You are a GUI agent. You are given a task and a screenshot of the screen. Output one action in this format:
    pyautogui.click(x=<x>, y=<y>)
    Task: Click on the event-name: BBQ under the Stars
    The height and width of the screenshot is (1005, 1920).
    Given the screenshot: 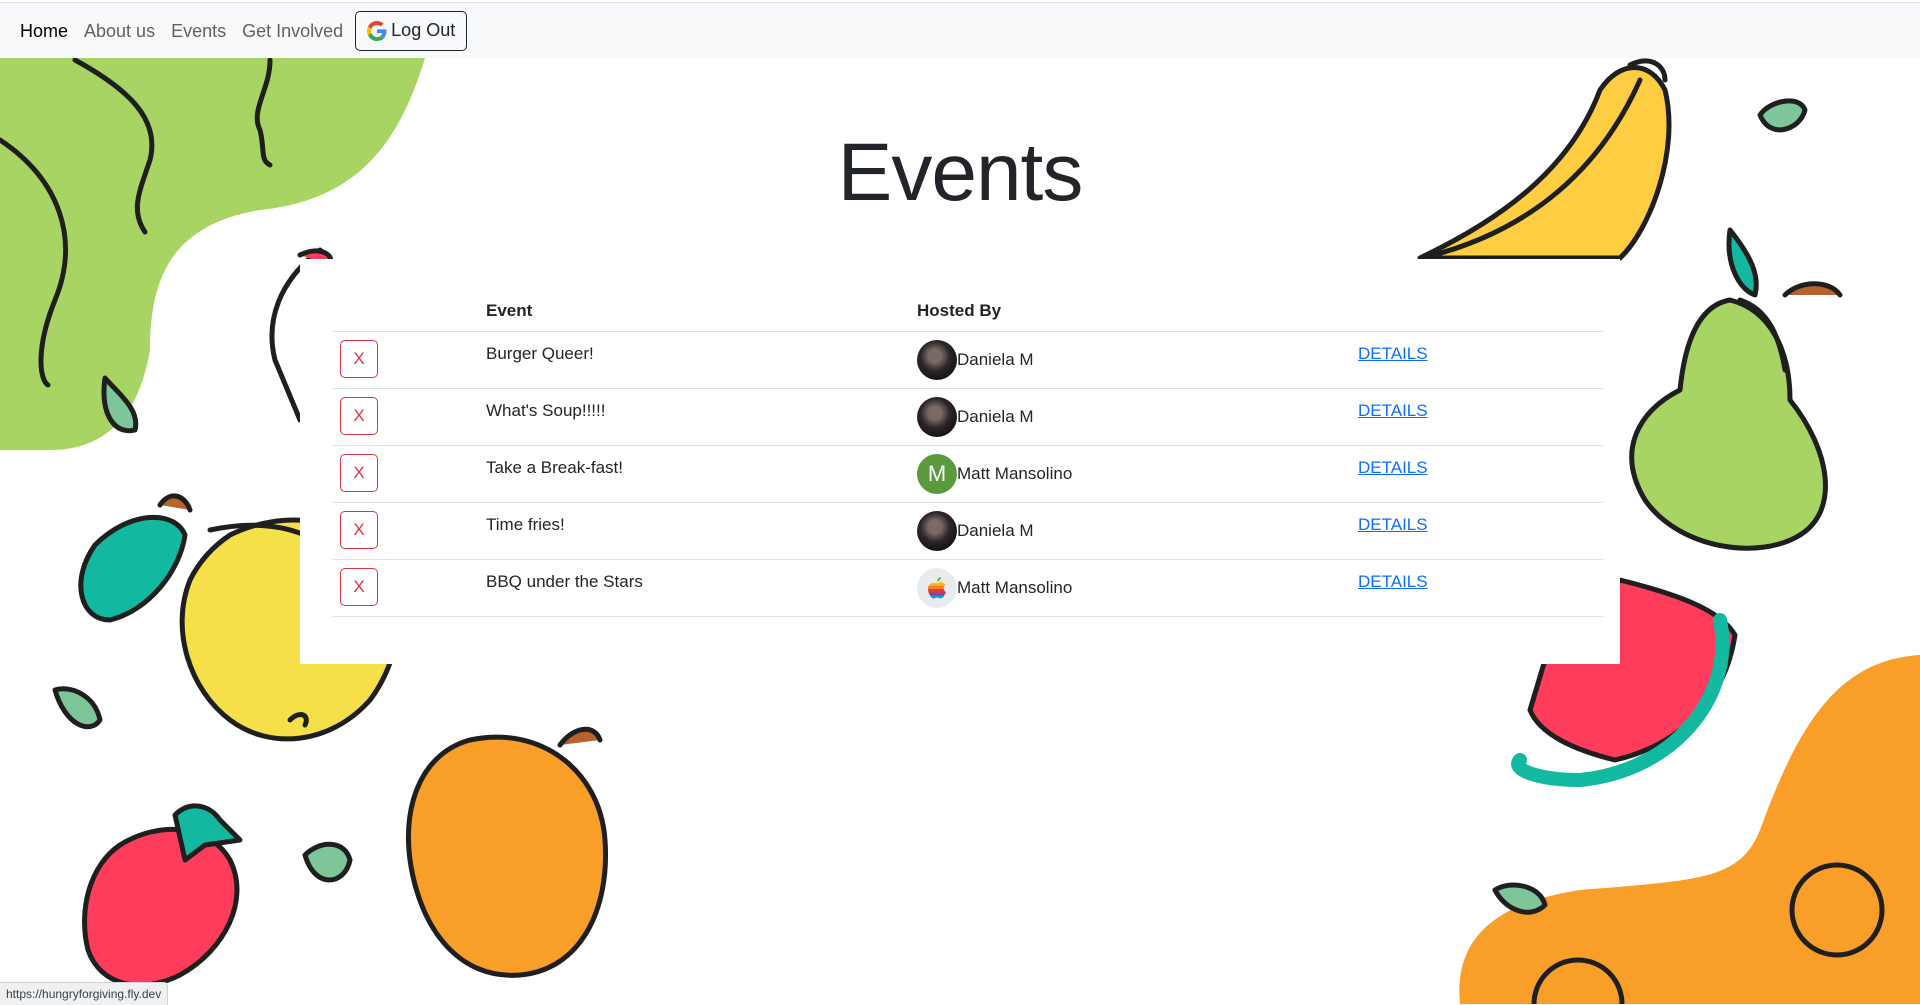 What is the action you would take?
    pyautogui.click(x=701, y=588)
    